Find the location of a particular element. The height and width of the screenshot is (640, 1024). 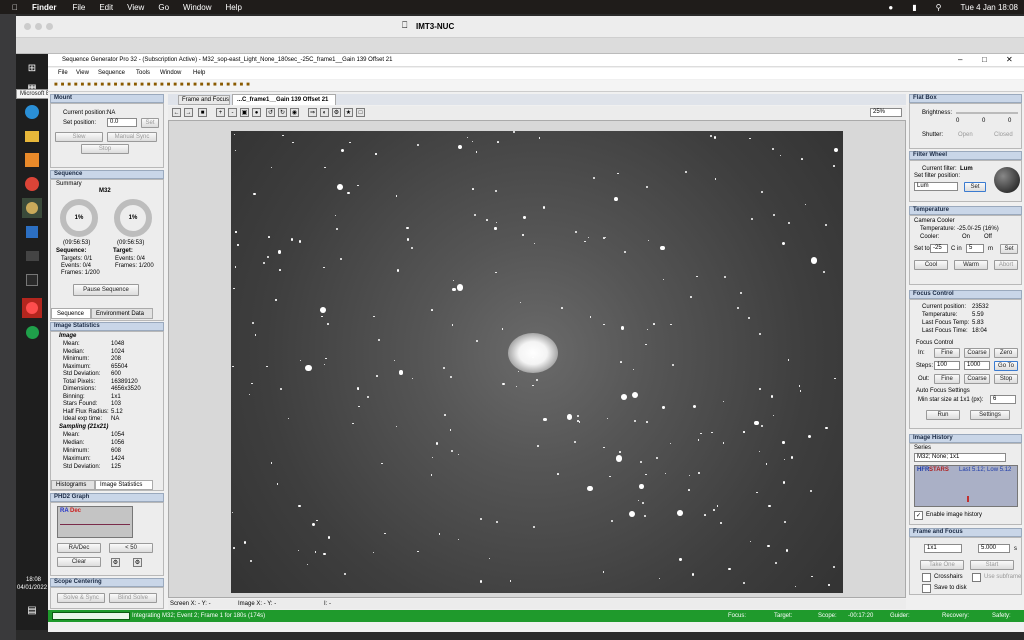

warm-button: Warm is located at coordinates (971, 265).